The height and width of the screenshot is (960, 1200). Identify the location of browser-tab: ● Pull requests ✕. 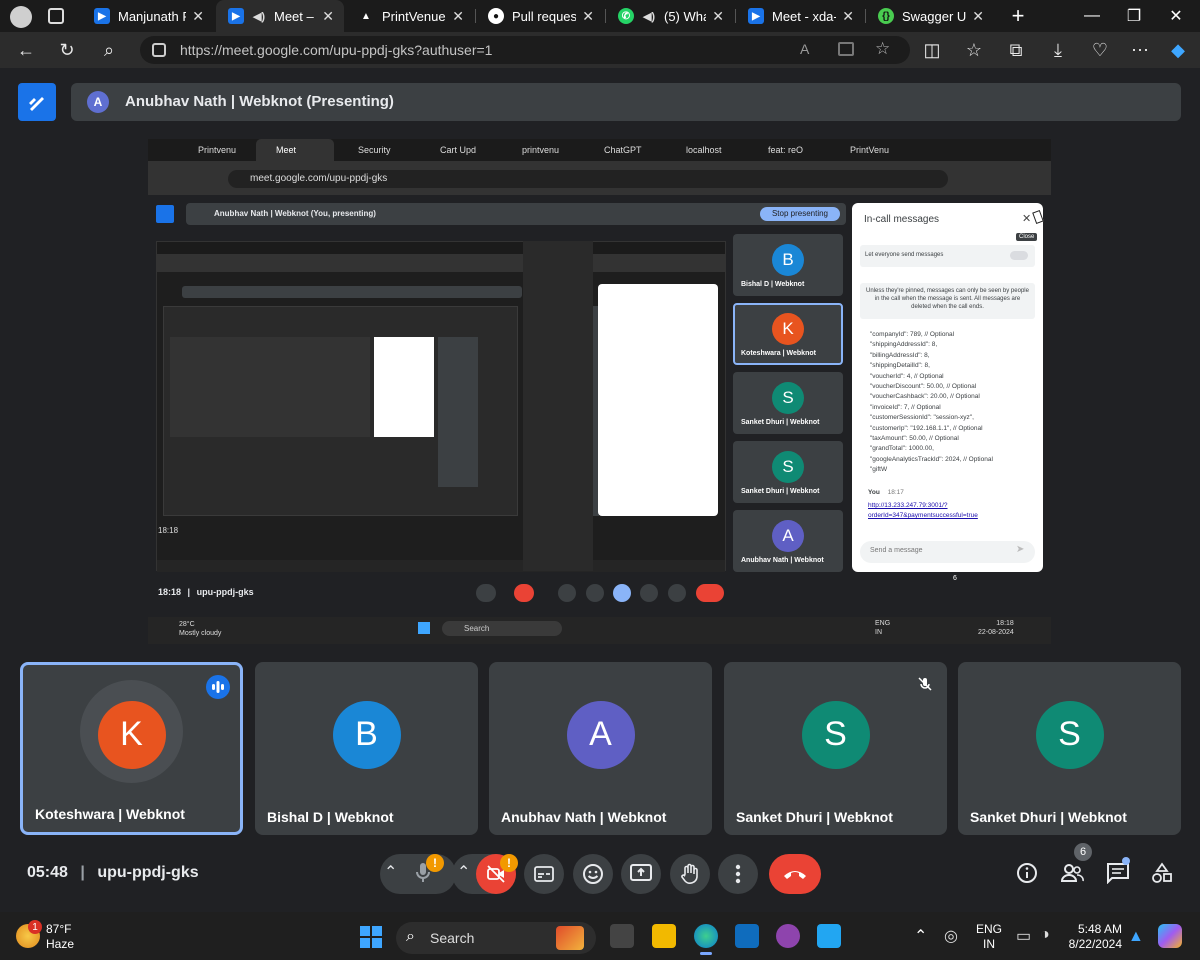
(540, 16).